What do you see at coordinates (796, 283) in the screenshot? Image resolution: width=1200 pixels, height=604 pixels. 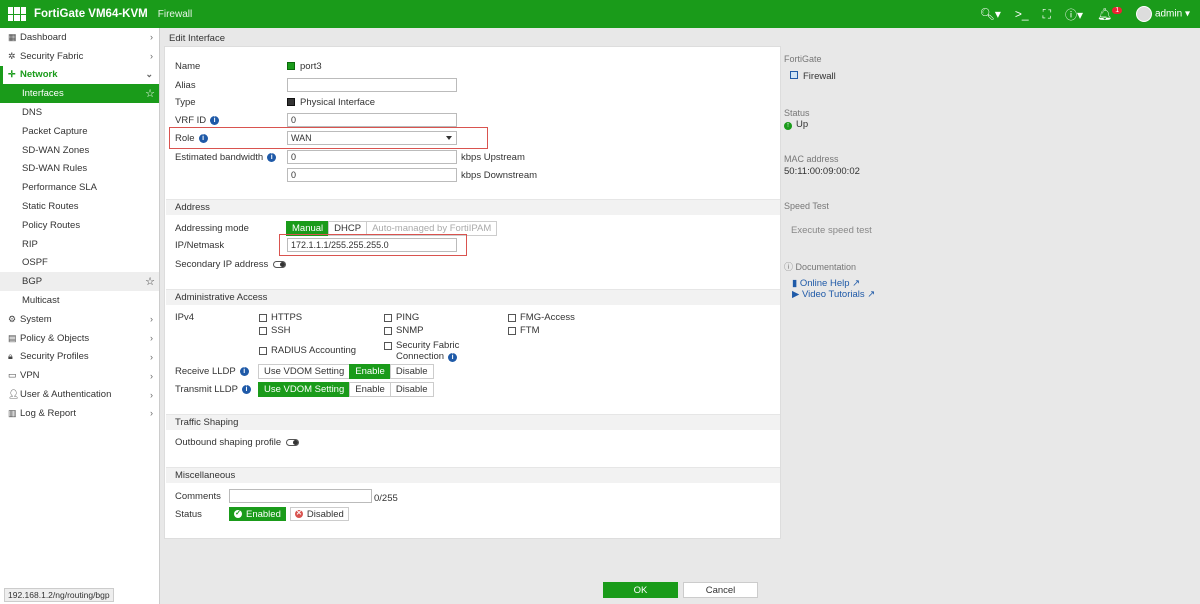 I see `book-icon: ▮` at bounding box center [796, 283].